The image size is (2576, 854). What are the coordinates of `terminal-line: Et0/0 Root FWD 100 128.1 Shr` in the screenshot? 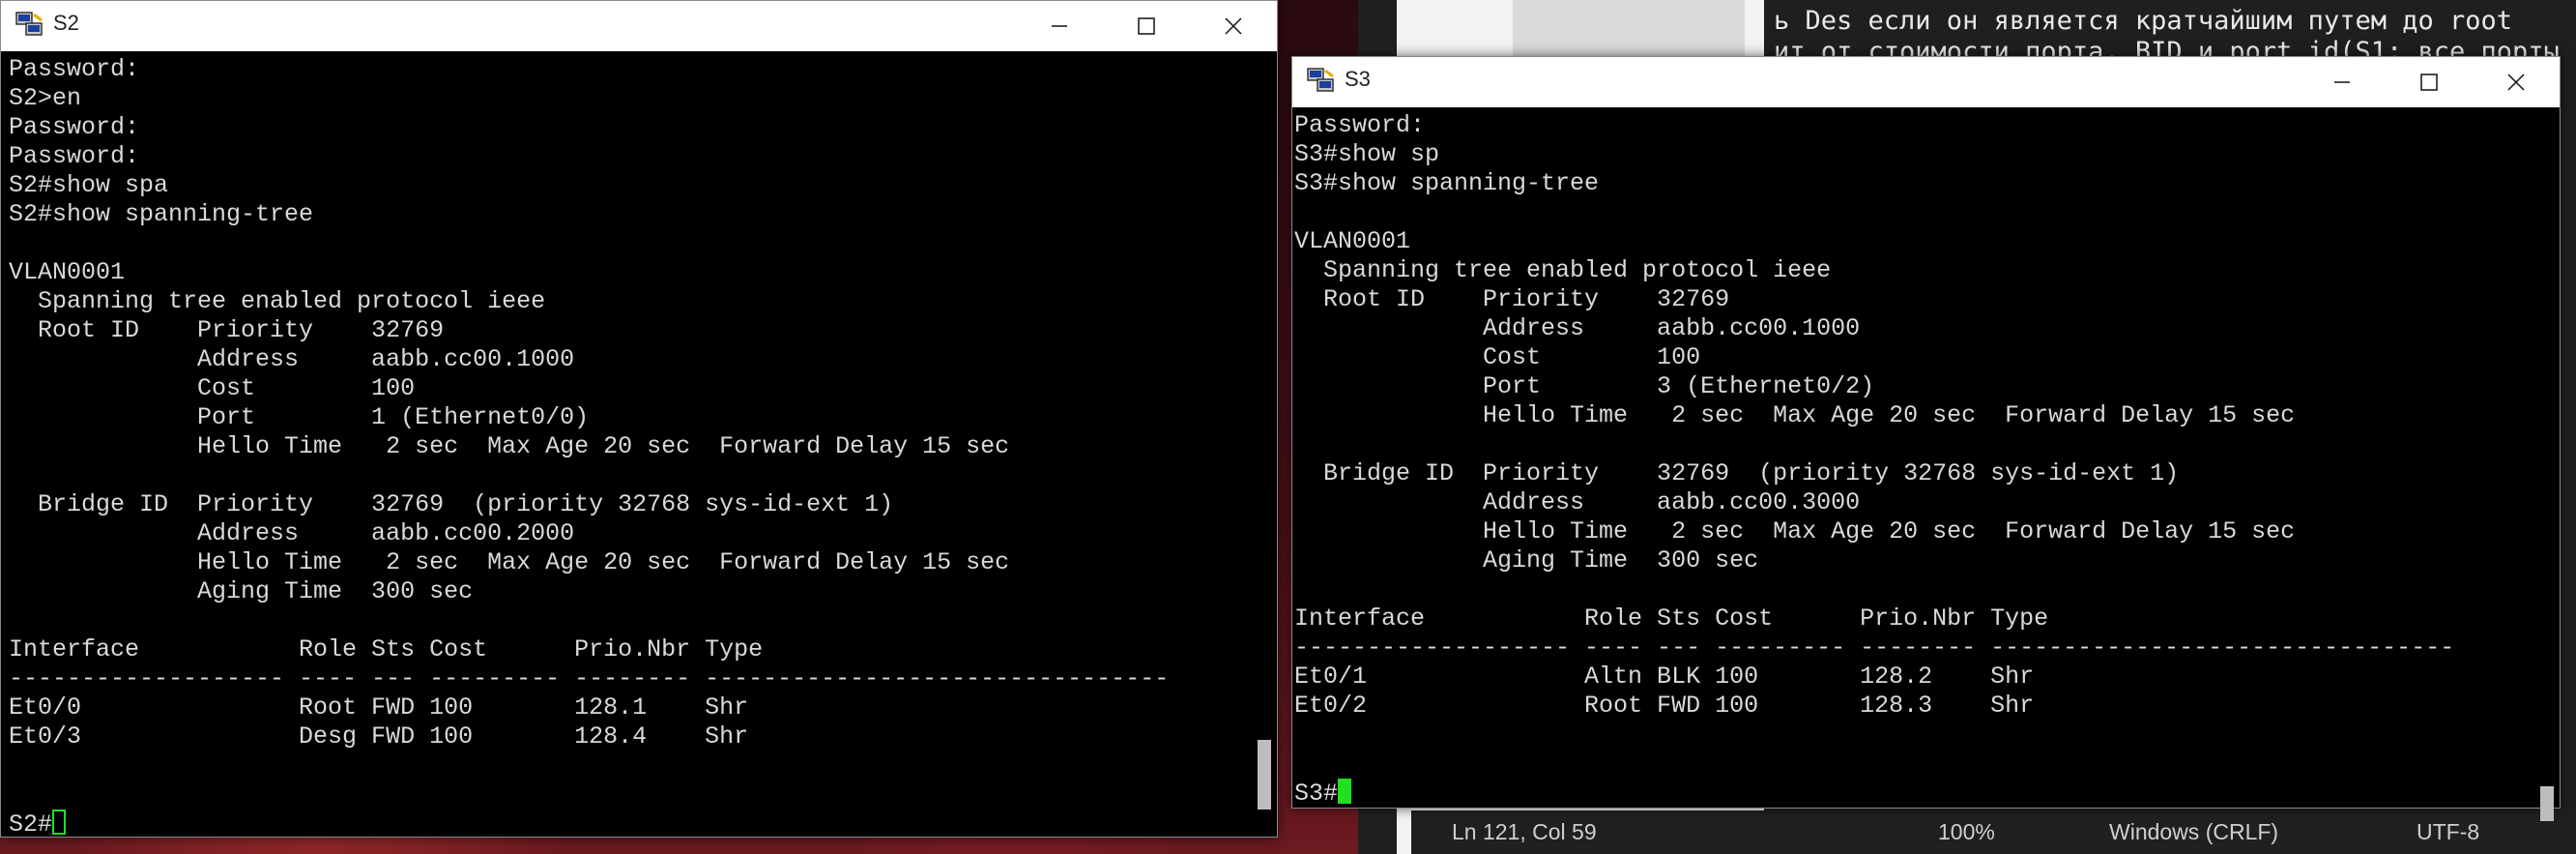 It's located at (379, 707).